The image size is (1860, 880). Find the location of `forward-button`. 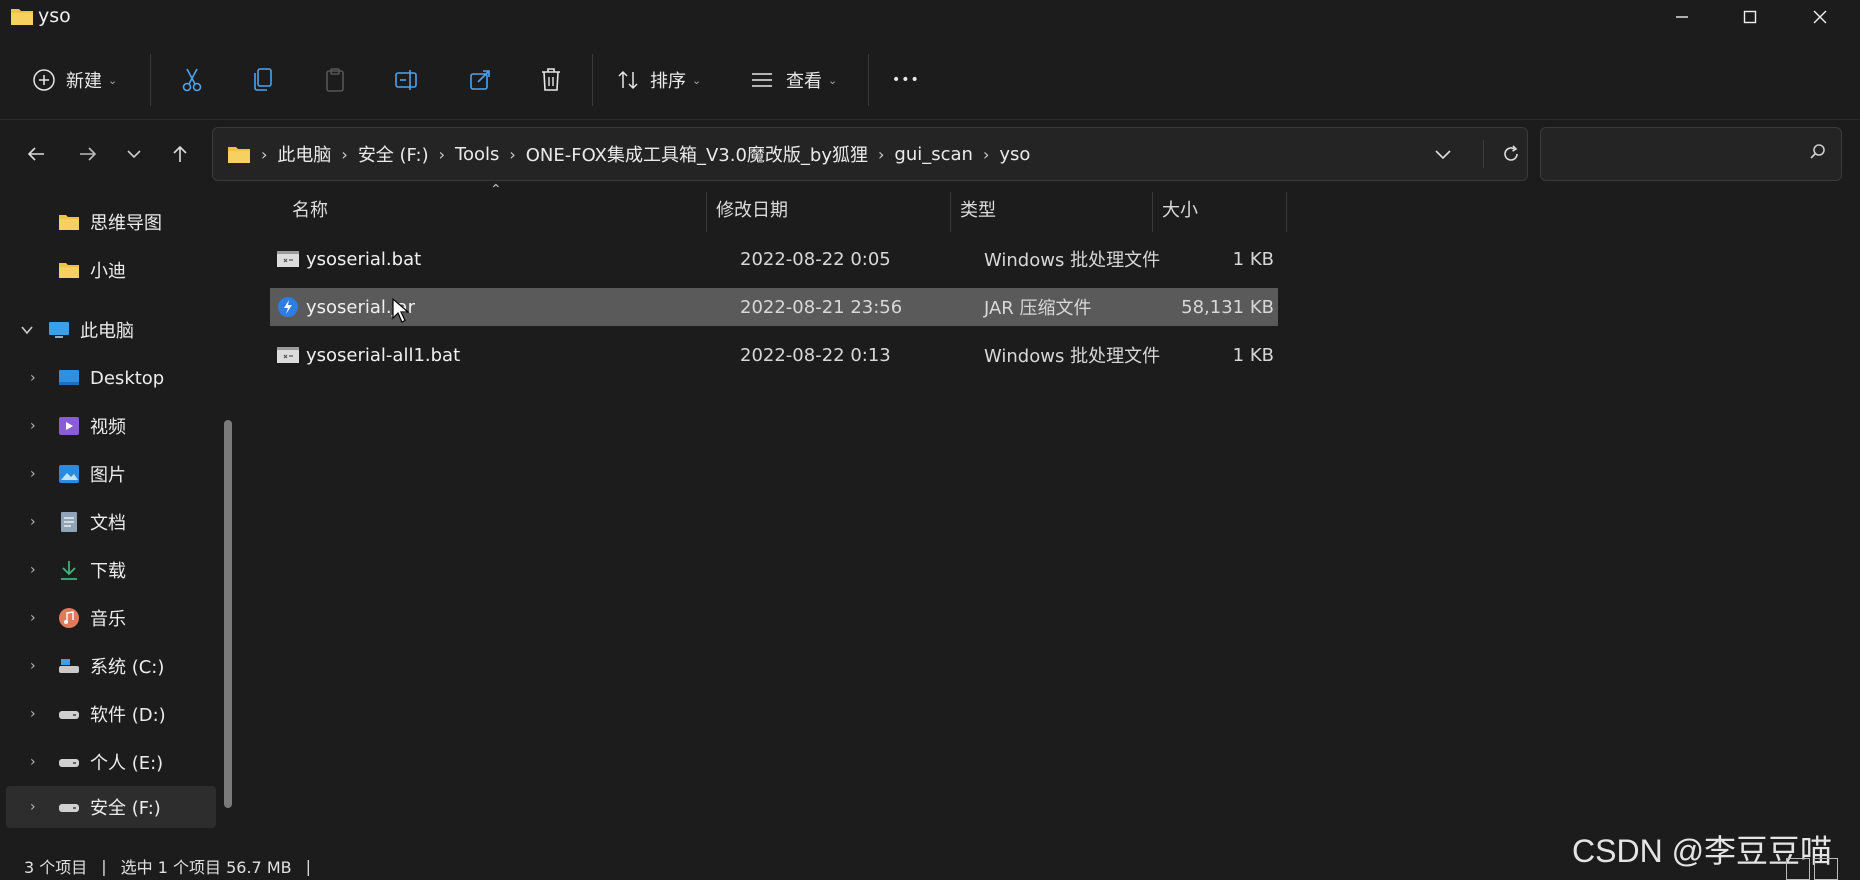

forward-button is located at coordinates (88, 154).